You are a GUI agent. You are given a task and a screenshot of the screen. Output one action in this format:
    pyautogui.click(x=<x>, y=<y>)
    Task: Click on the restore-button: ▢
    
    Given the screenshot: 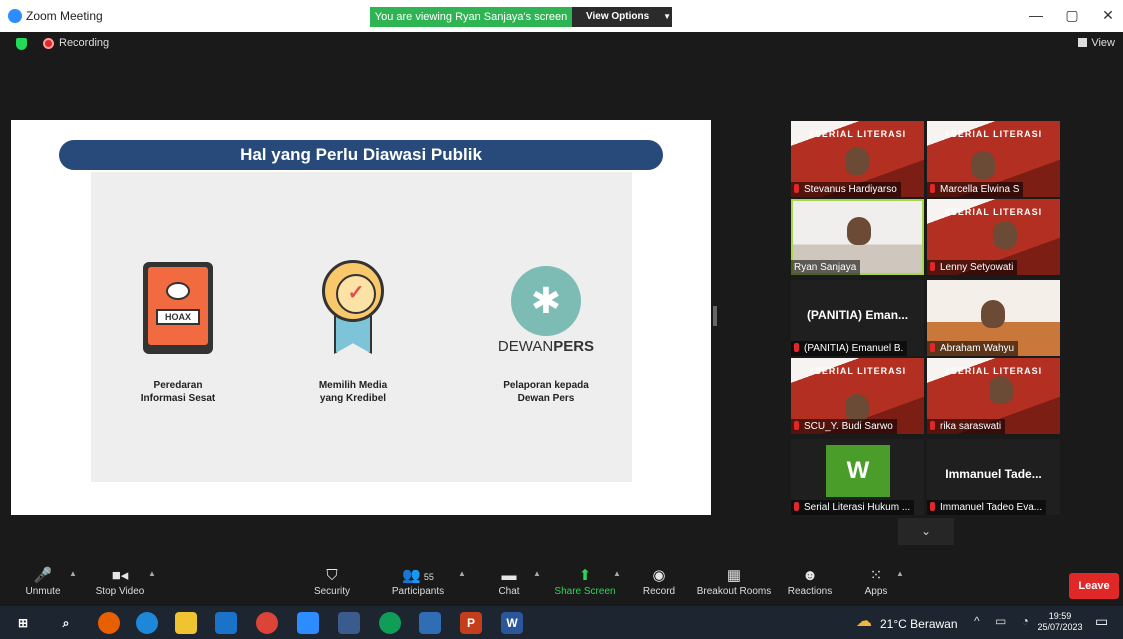 What is the action you would take?
    pyautogui.click(x=1072, y=15)
    